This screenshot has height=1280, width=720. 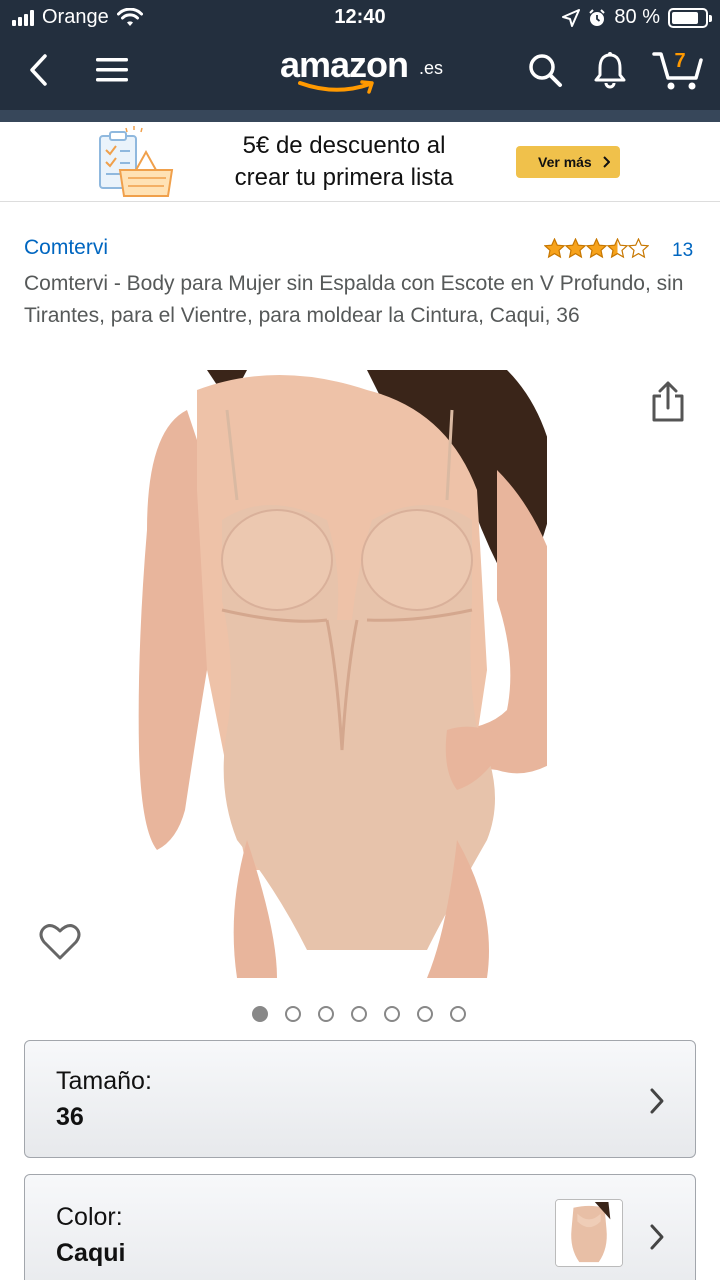 What do you see at coordinates (104, 1081) in the screenshot?
I see `size-label: Tamaño:` at bounding box center [104, 1081].